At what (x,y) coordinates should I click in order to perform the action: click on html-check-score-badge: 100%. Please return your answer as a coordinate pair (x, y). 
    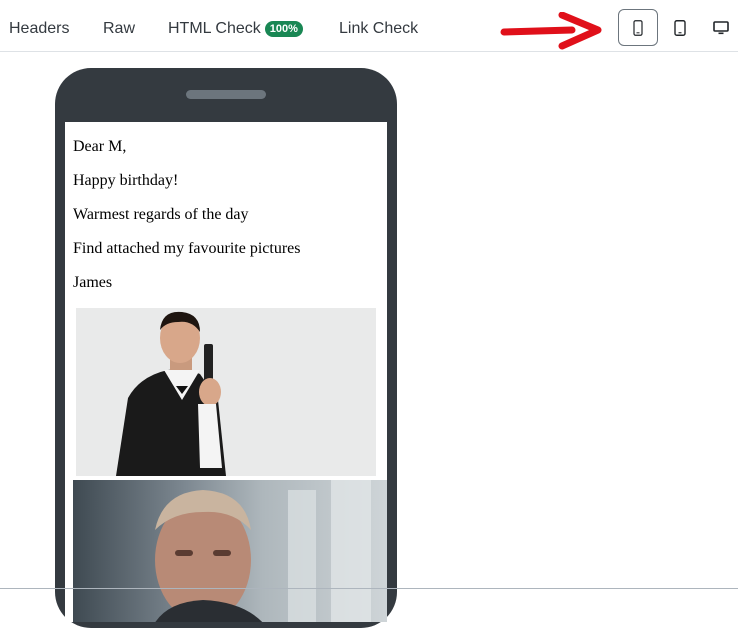
    Looking at the image, I should click on (283, 29).